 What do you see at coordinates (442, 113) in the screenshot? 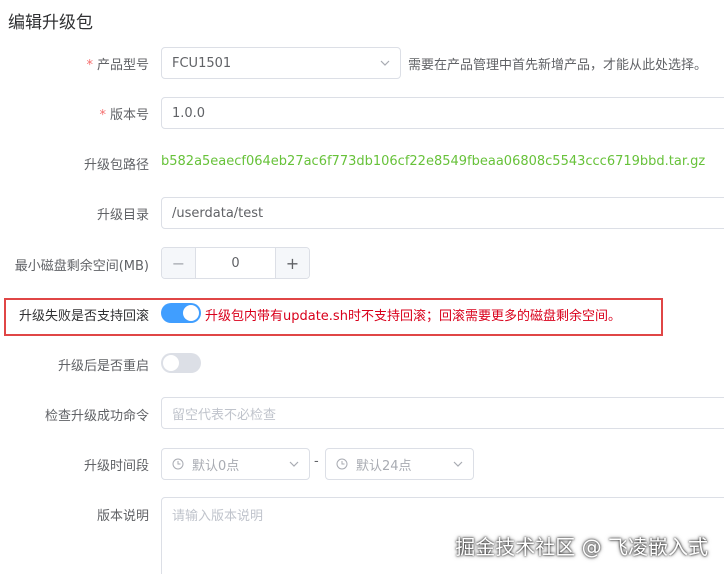
I see `version-input: 1.0.0` at bounding box center [442, 113].